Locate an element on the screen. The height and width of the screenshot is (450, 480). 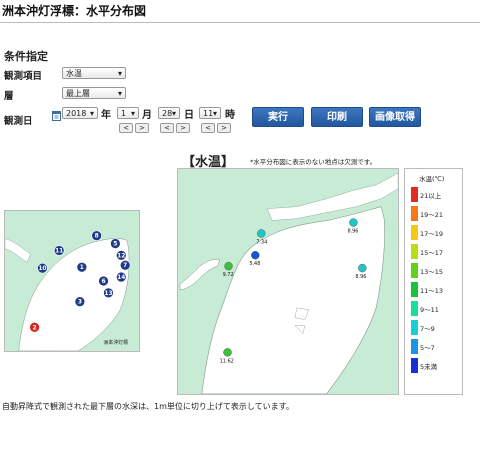
legend-label: 11～13 is located at coordinates (432, 291).